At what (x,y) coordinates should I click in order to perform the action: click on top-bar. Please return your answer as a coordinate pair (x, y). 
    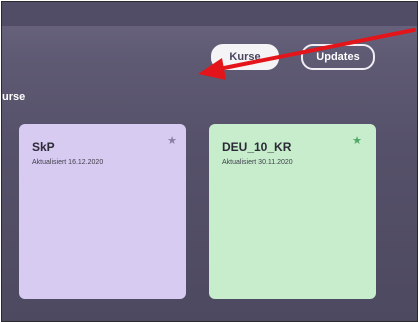
    Looking at the image, I should click on (209, 14).